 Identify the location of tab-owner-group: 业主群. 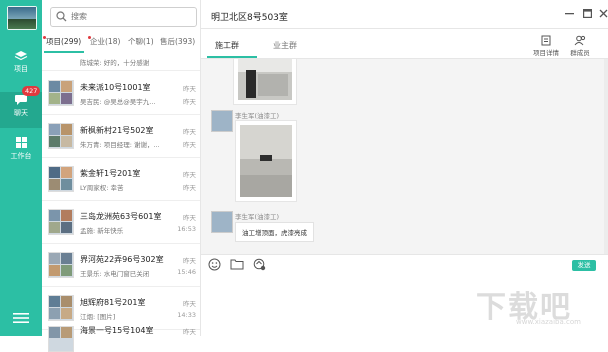
(285, 45).